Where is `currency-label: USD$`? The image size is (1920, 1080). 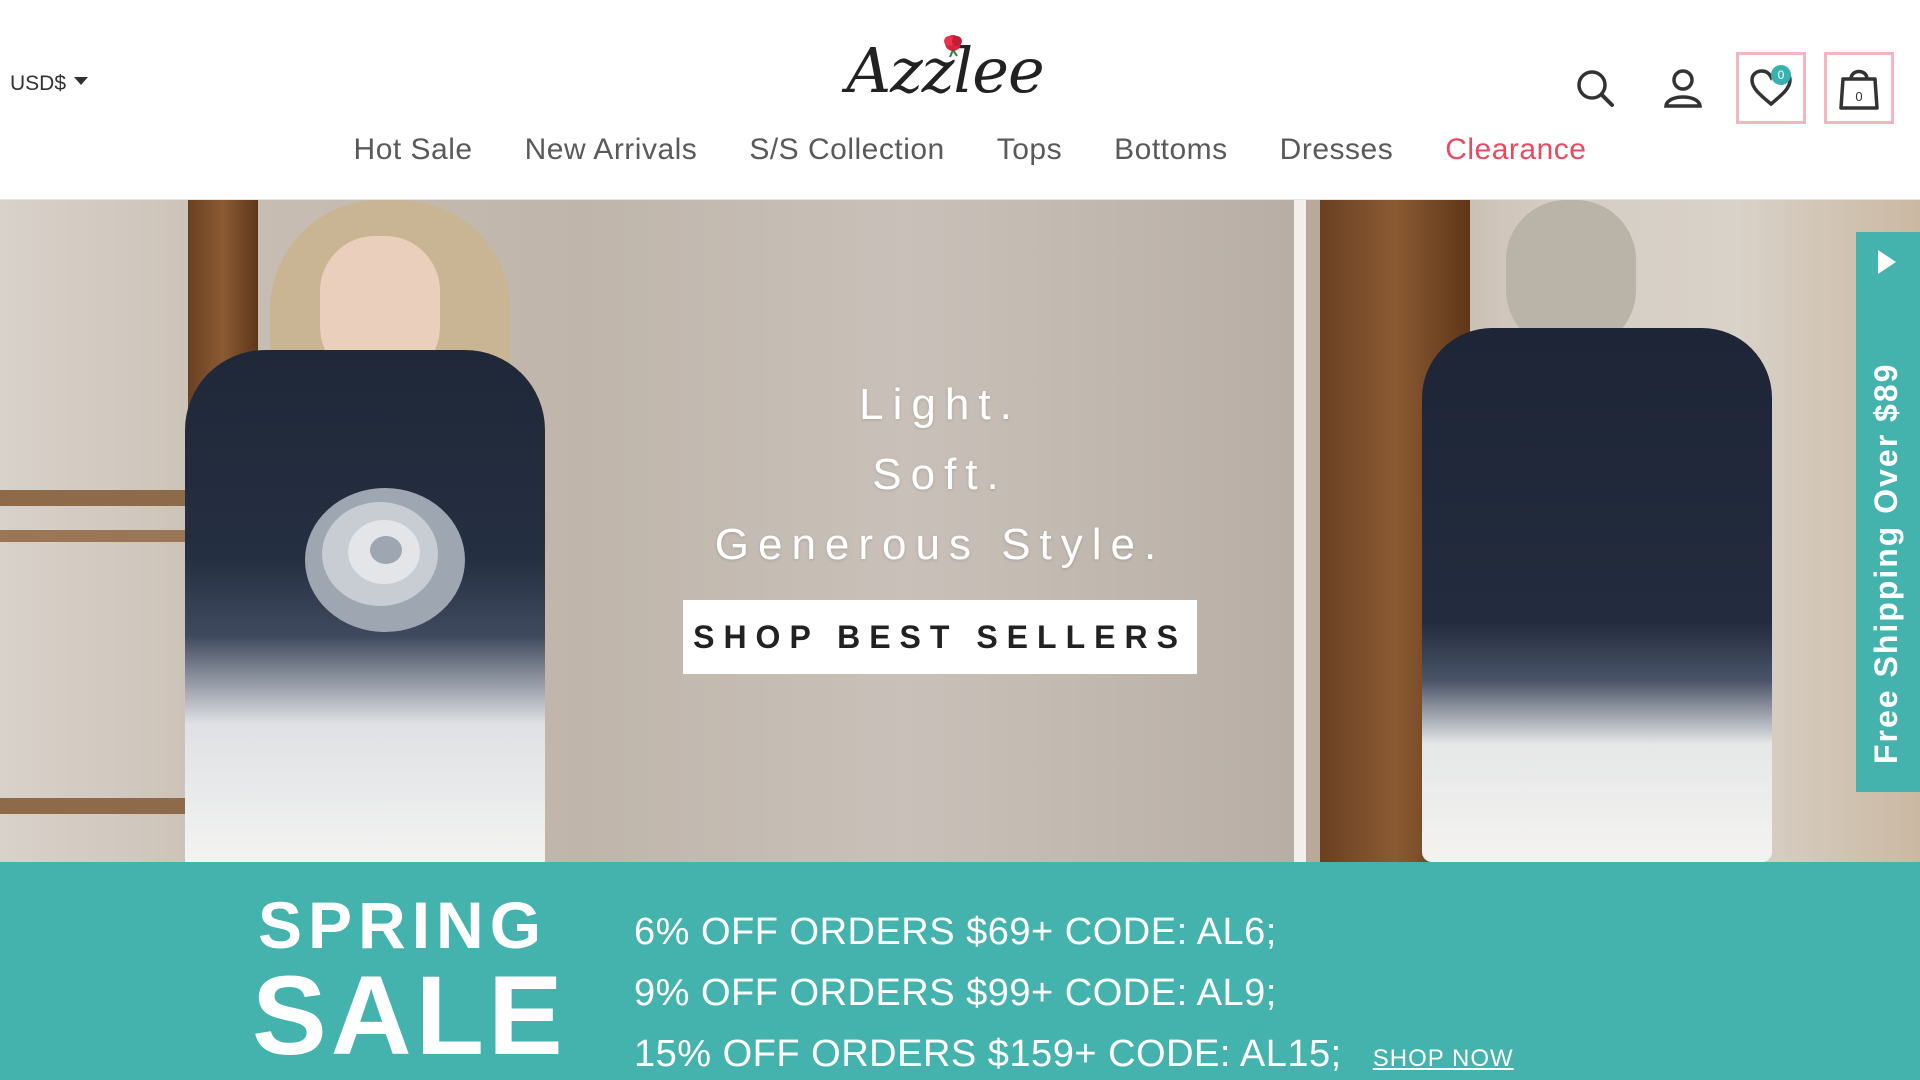
currency-label: USD$ is located at coordinates (38, 83).